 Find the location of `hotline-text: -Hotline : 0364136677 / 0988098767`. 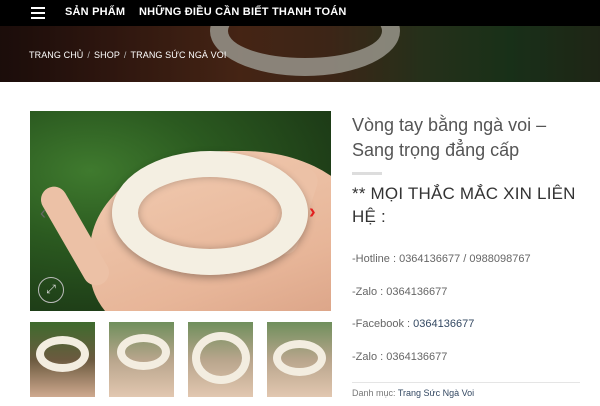

hotline-text: -Hotline : 0364136677 / 0988098767 is located at coordinates (441, 259).